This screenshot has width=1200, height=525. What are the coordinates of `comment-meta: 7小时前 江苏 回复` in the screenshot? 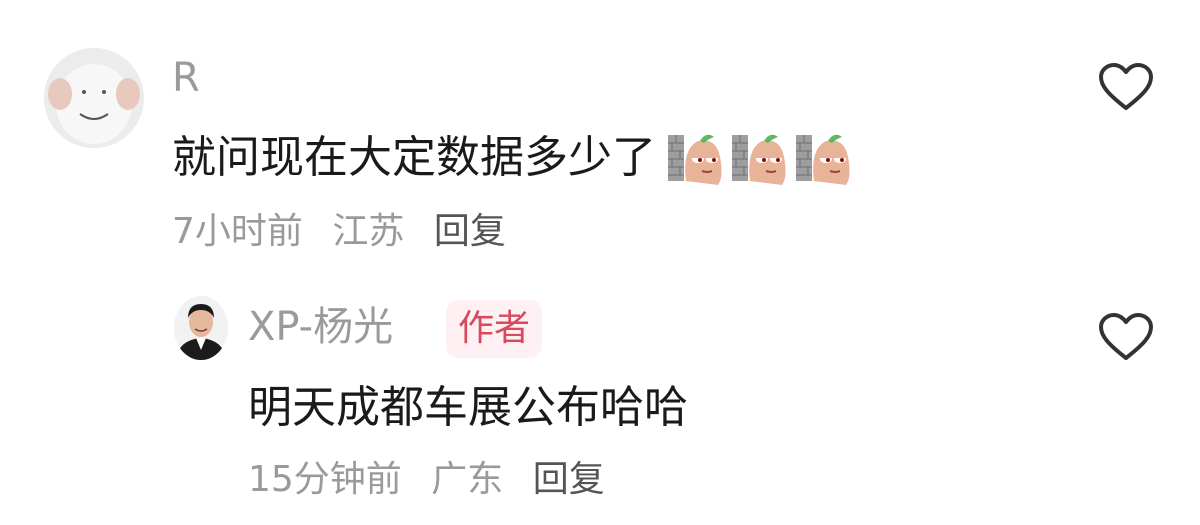 It's located at (339, 232).